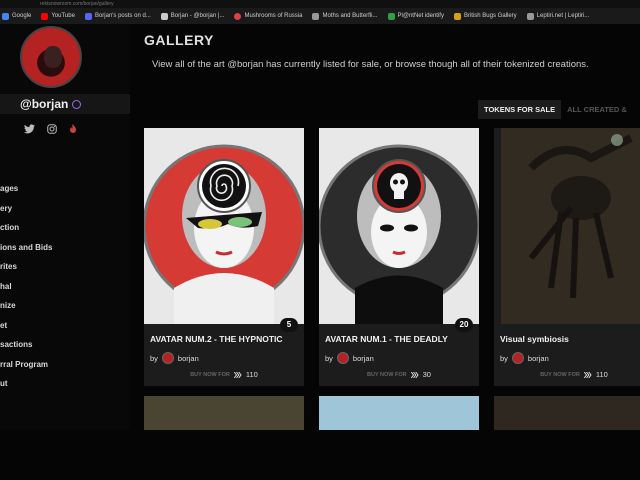 The width and height of the screenshot is (640, 480). Describe the element at coordinates (44, 104) in the screenshot. I see `profile-handle: @borjan` at that location.